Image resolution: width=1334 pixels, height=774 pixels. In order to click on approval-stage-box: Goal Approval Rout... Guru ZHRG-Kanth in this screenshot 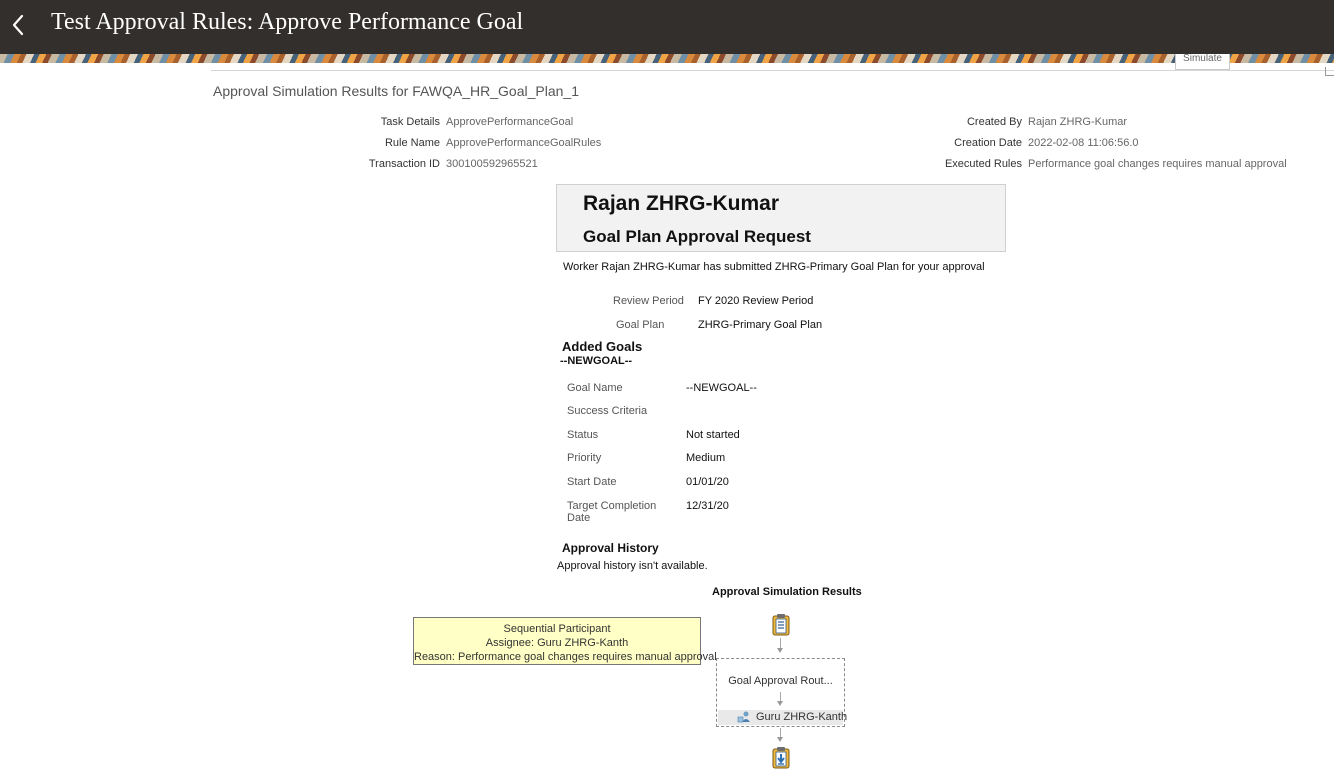, I will do `click(781, 692)`.